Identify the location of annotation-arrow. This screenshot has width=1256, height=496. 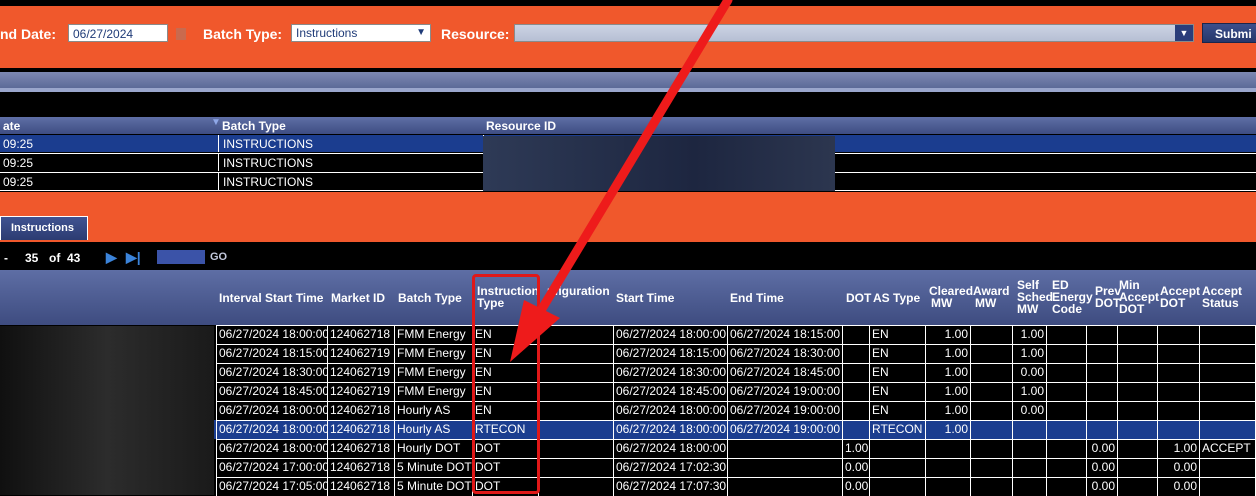
(621, 181).